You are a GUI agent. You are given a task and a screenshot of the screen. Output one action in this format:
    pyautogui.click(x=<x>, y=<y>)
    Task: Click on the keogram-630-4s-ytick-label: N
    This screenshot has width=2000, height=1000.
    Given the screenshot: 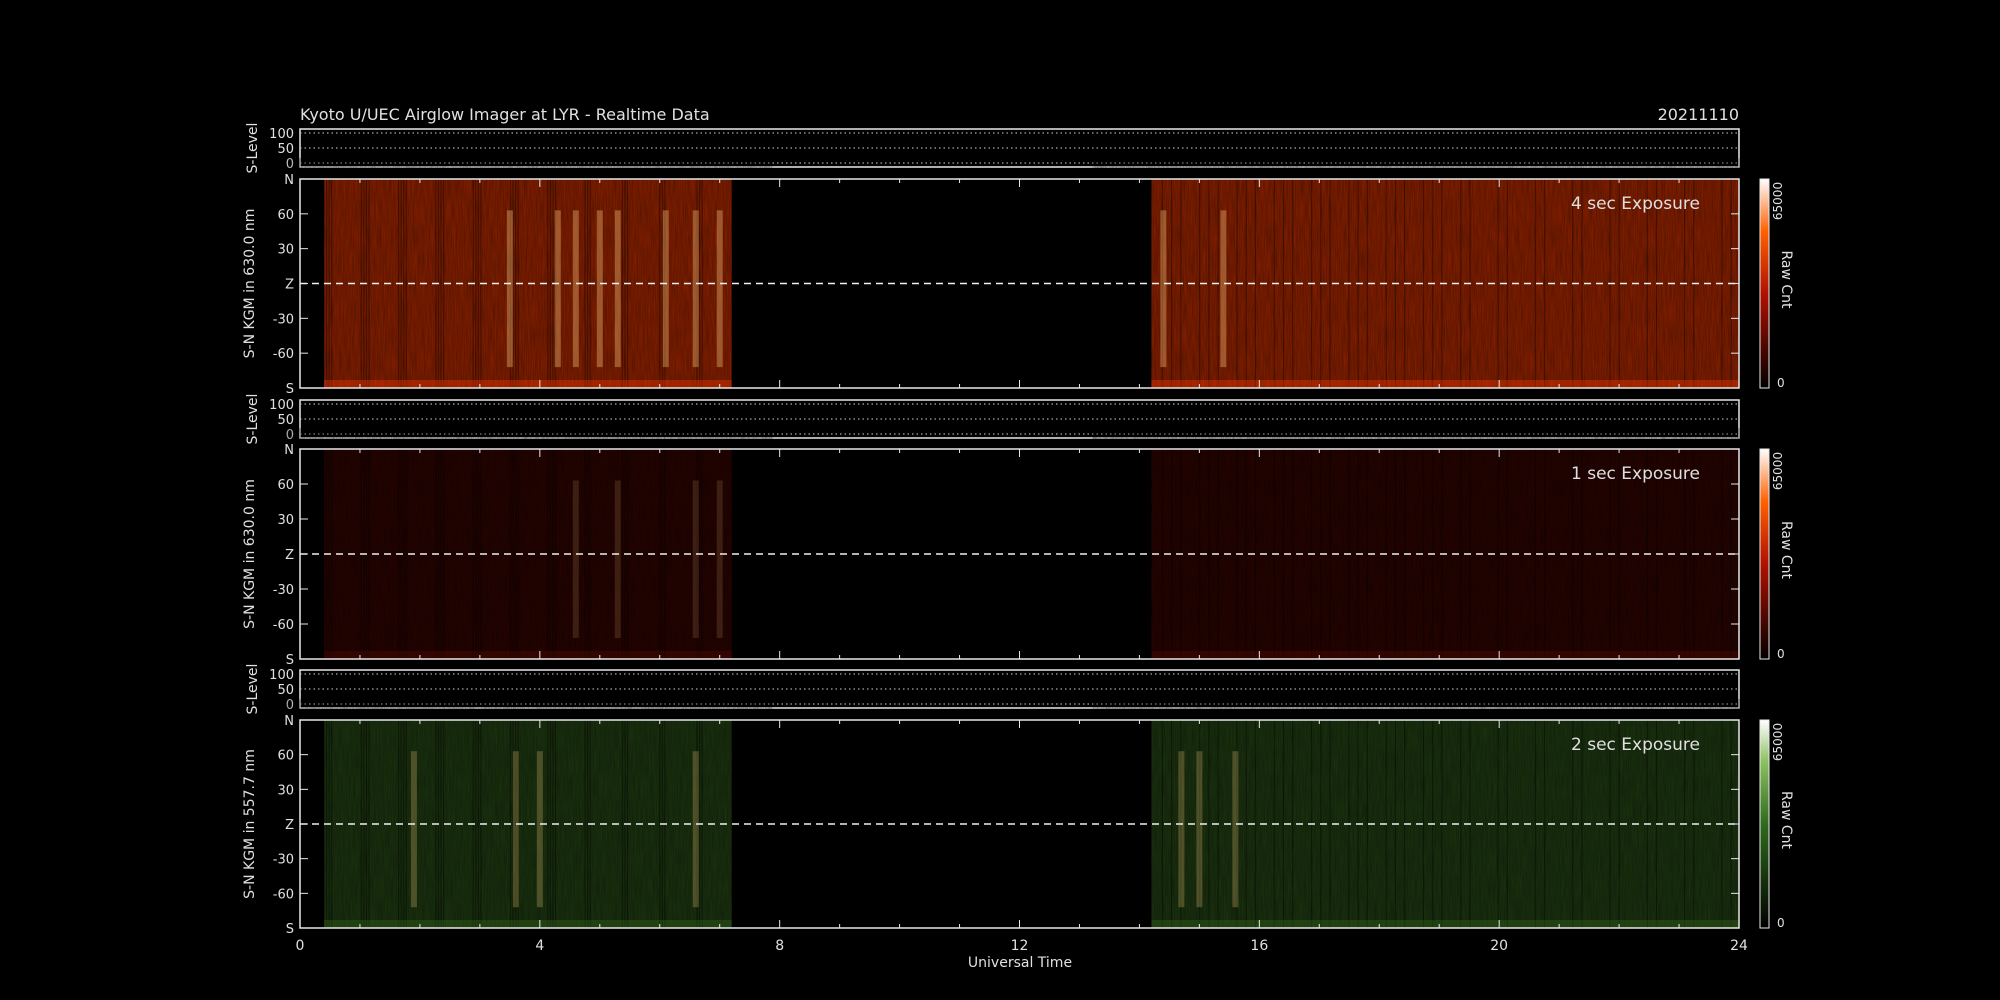 What is the action you would take?
    pyautogui.click(x=289, y=180)
    